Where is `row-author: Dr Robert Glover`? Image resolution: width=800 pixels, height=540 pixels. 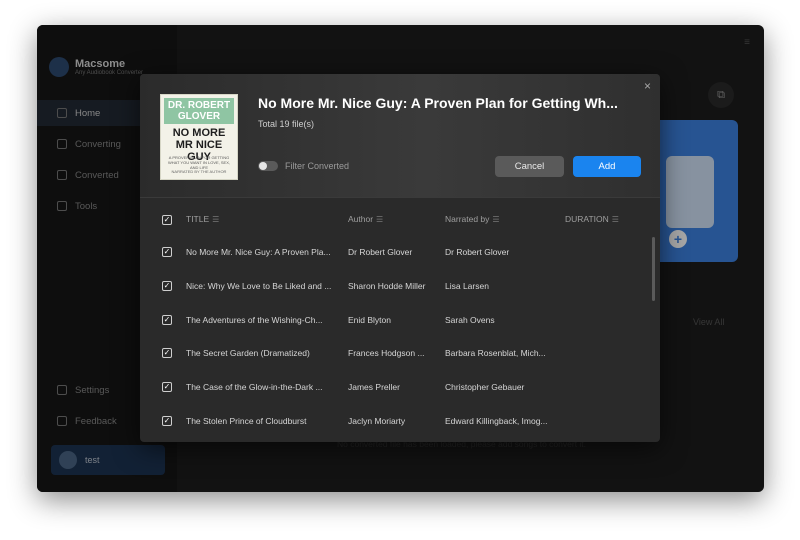 row-author: Dr Robert Glover is located at coordinates (380, 252).